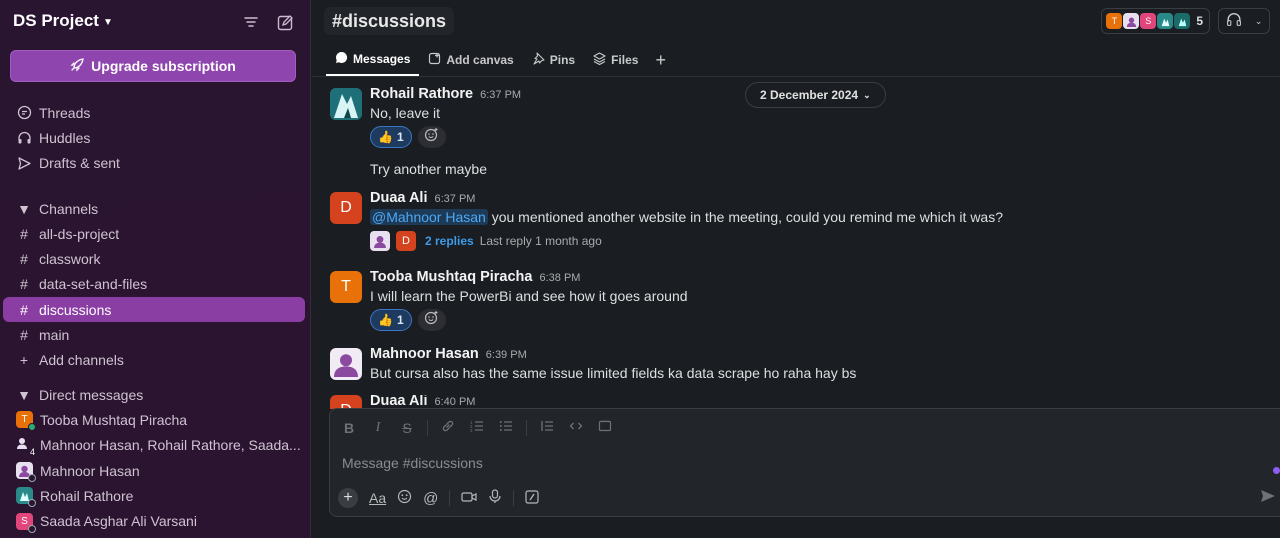 The height and width of the screenshot is (538, 1280). What do you see at coordinates (495, 498) in the screenshot?
I see `microphone-icon` at bounding box center [495, 498].